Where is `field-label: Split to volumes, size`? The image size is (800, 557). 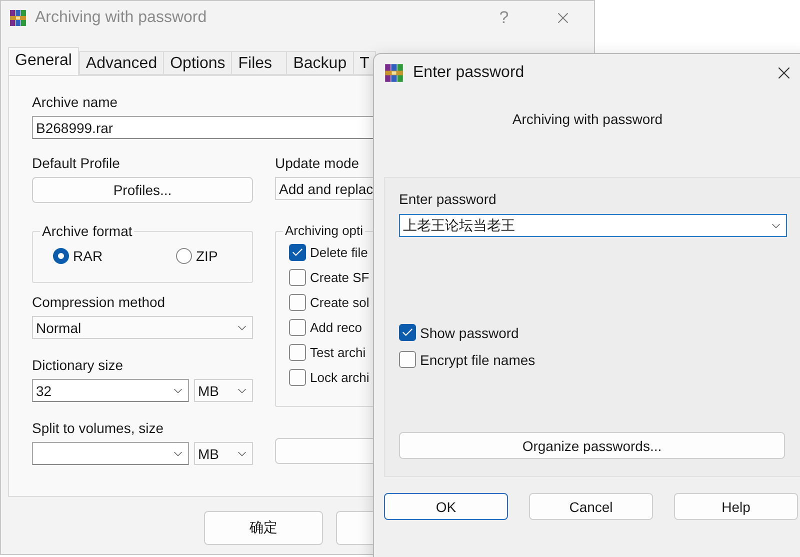 field-label: Split to volumes, size is located at coordinates (98, 428).